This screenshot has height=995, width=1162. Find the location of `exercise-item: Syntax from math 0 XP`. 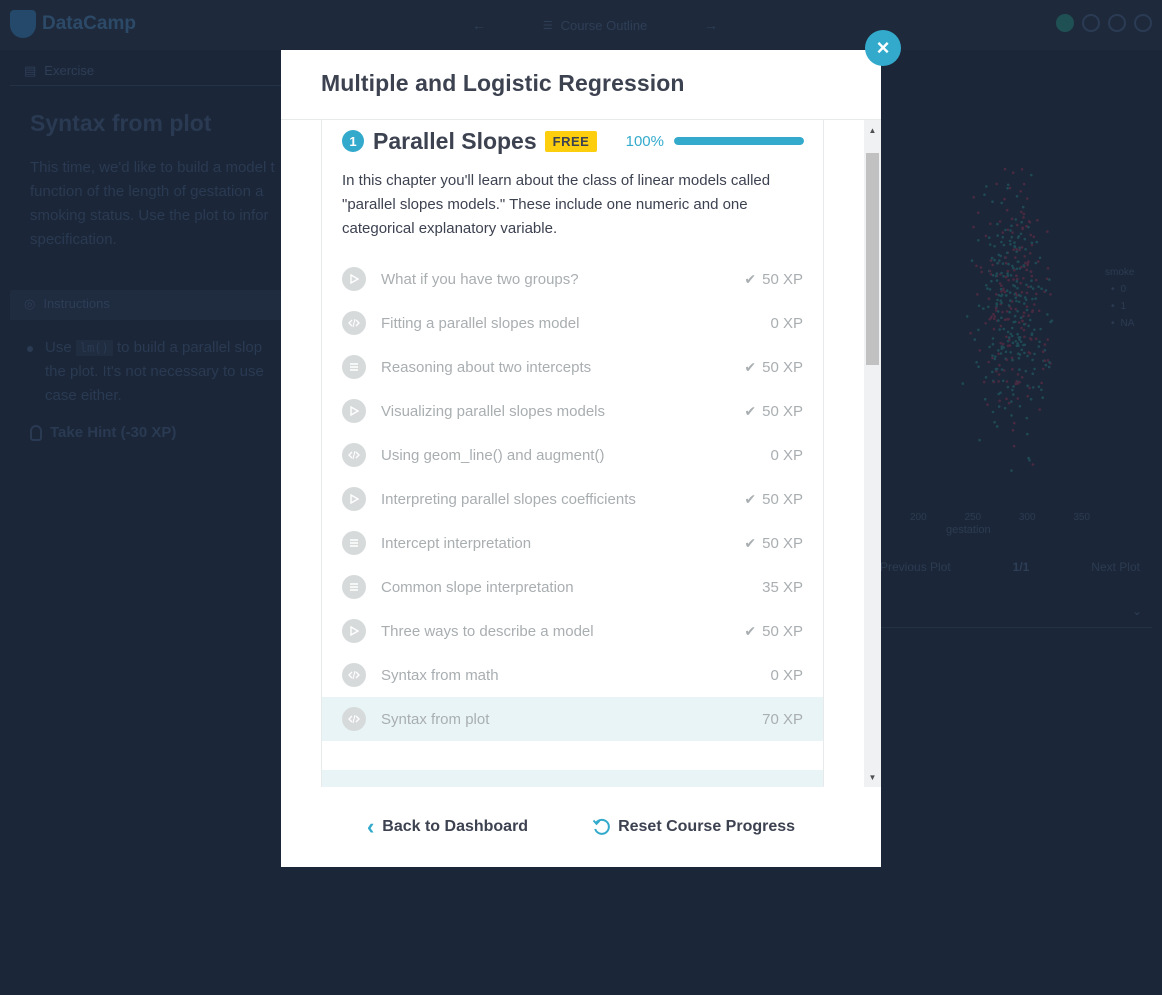

exercise-item: Syntax from math 0 XP is located at coordinates (572, 675).